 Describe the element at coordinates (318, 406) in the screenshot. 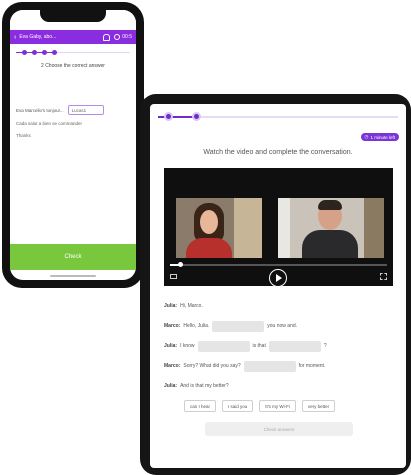

I see `answer-choice: very better` at that location.